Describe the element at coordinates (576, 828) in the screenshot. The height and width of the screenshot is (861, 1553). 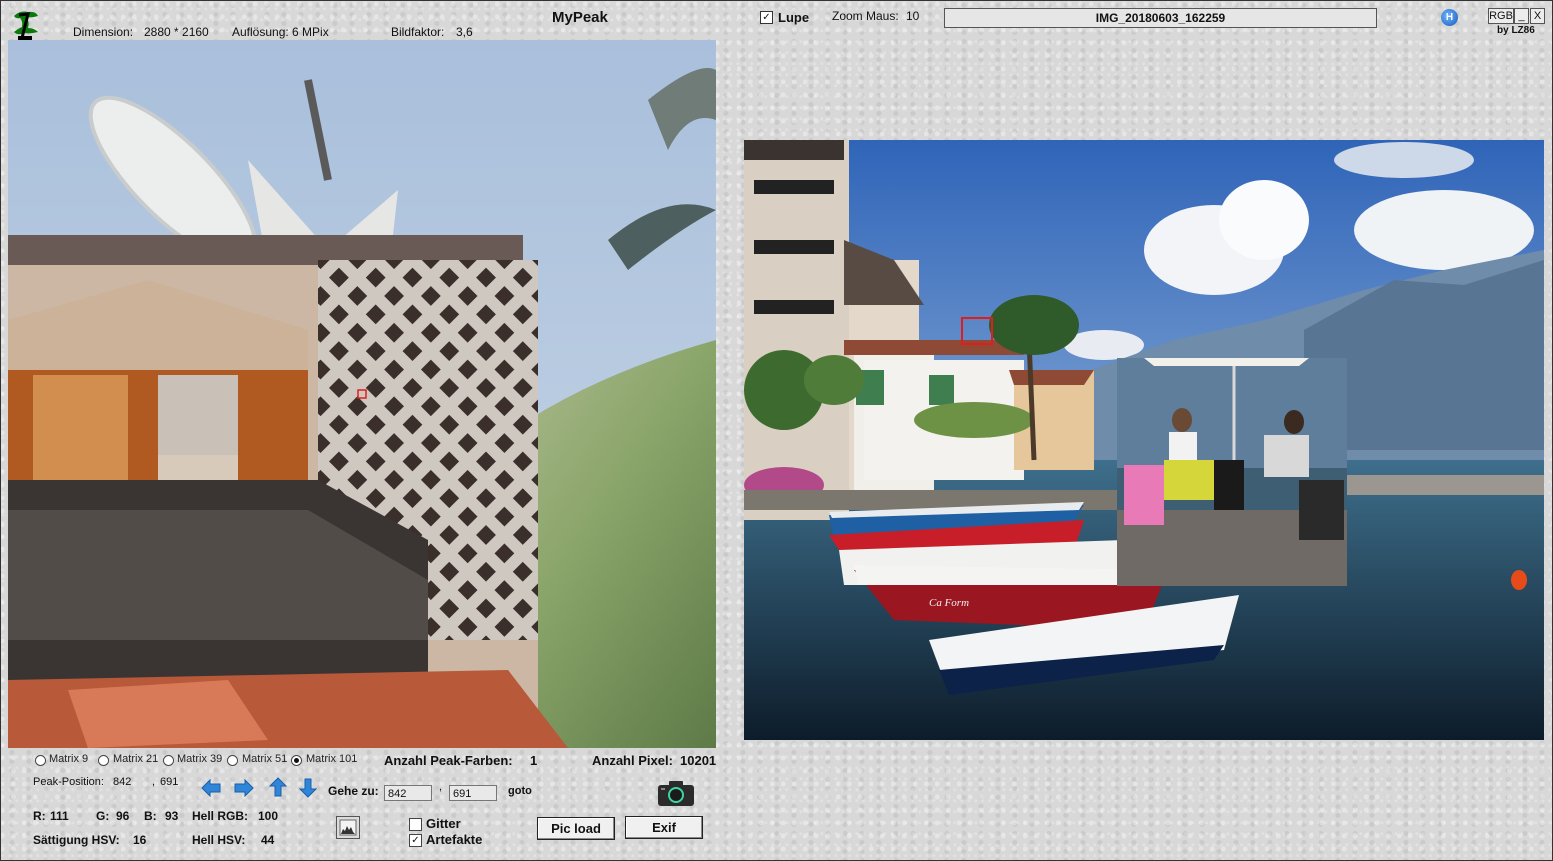
I see `pic-load-button: Pic load` at that location.